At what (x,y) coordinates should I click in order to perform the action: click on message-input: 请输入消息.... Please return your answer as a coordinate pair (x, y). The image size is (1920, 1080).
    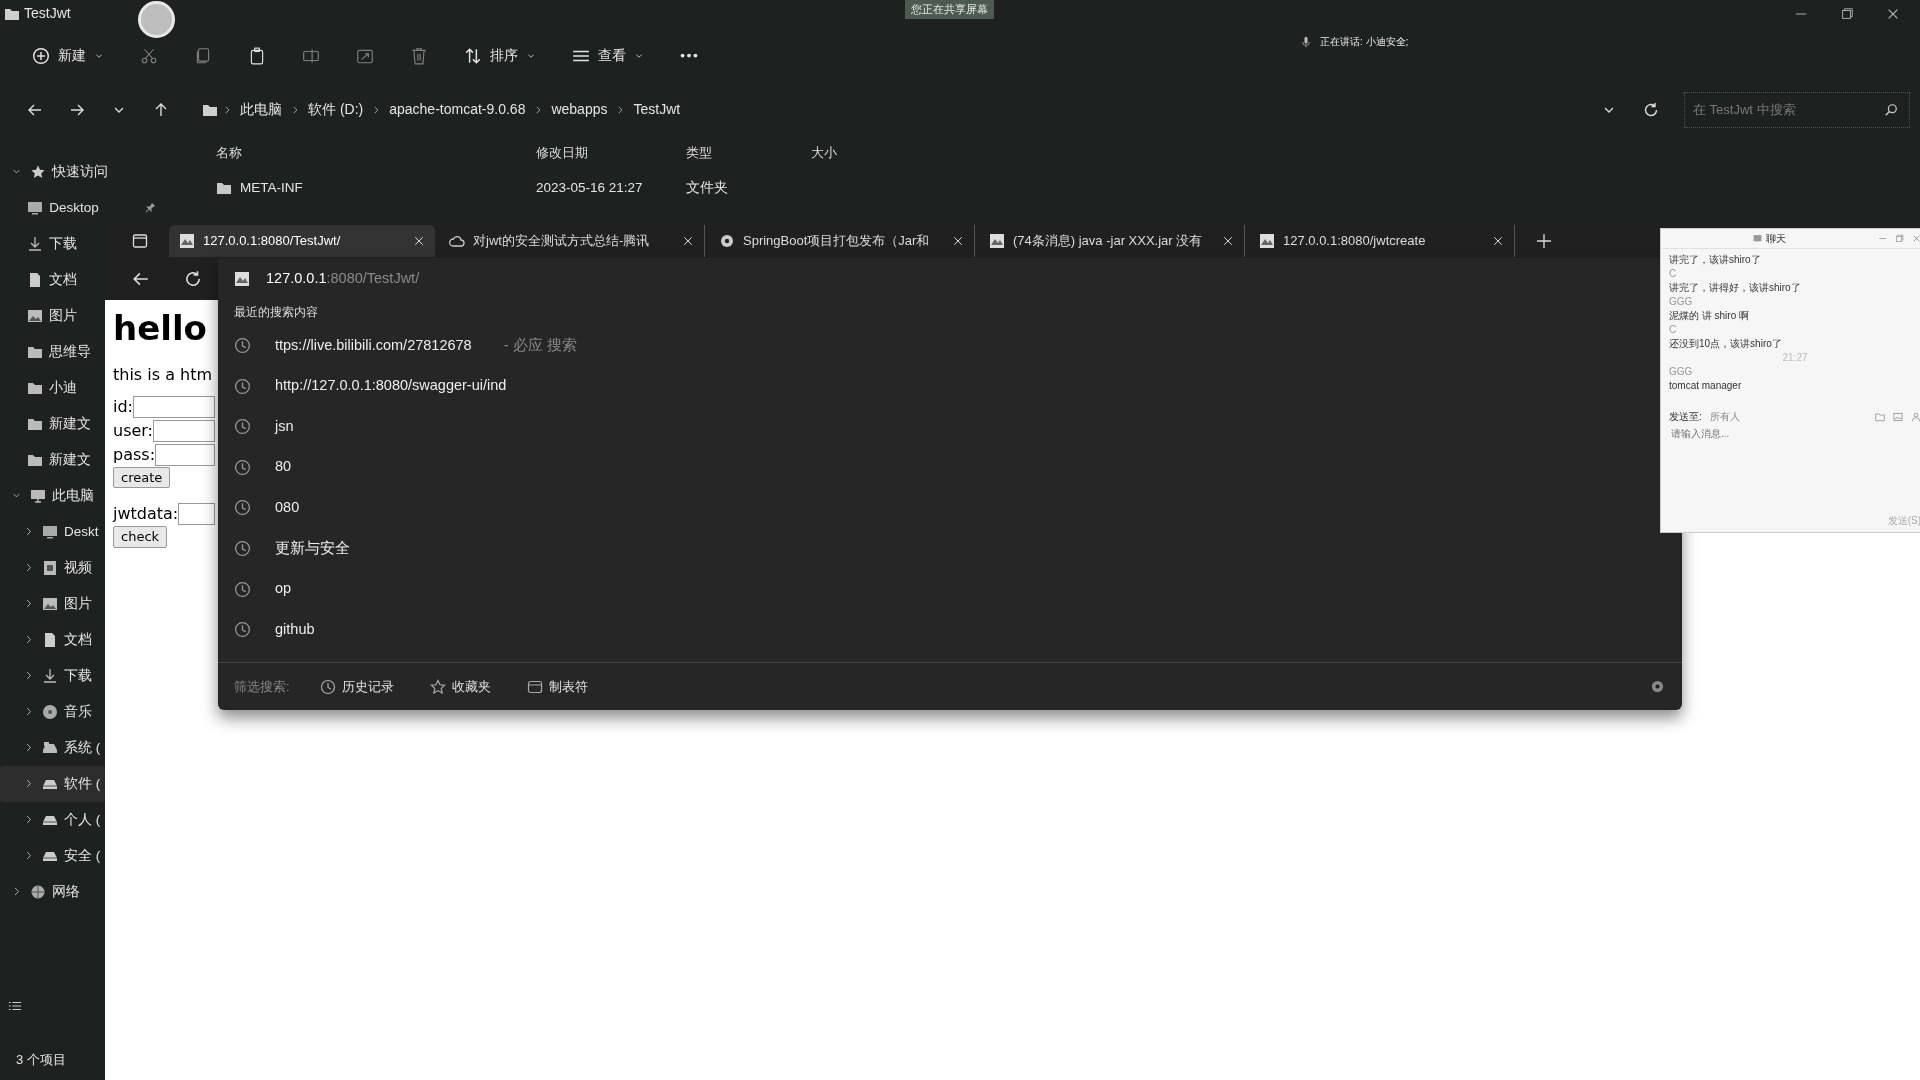
    Looking at the image, I should click on (1794, 444).